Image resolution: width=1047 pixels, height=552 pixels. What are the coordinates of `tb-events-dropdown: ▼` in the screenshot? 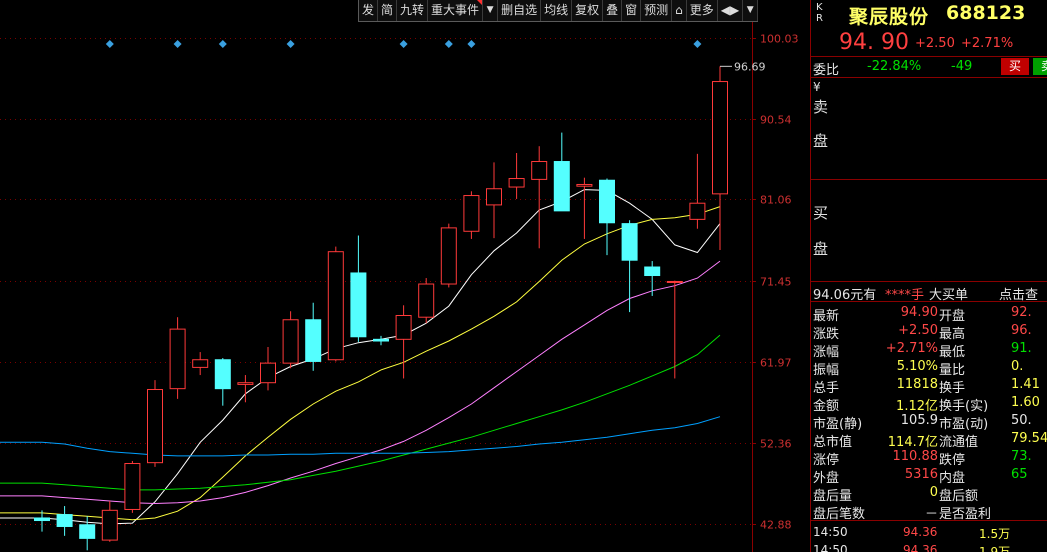 It's located at (491, 10).